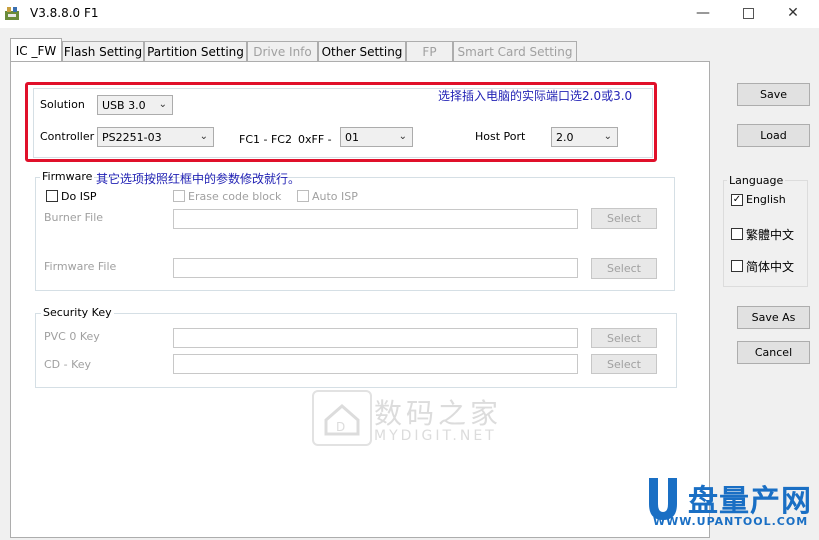 Image resolution: width=819 pixels, height=540 pixels. Describe the element at coordinates (375, 338) in the screenshot. I see `pvc-key-input` at that location.